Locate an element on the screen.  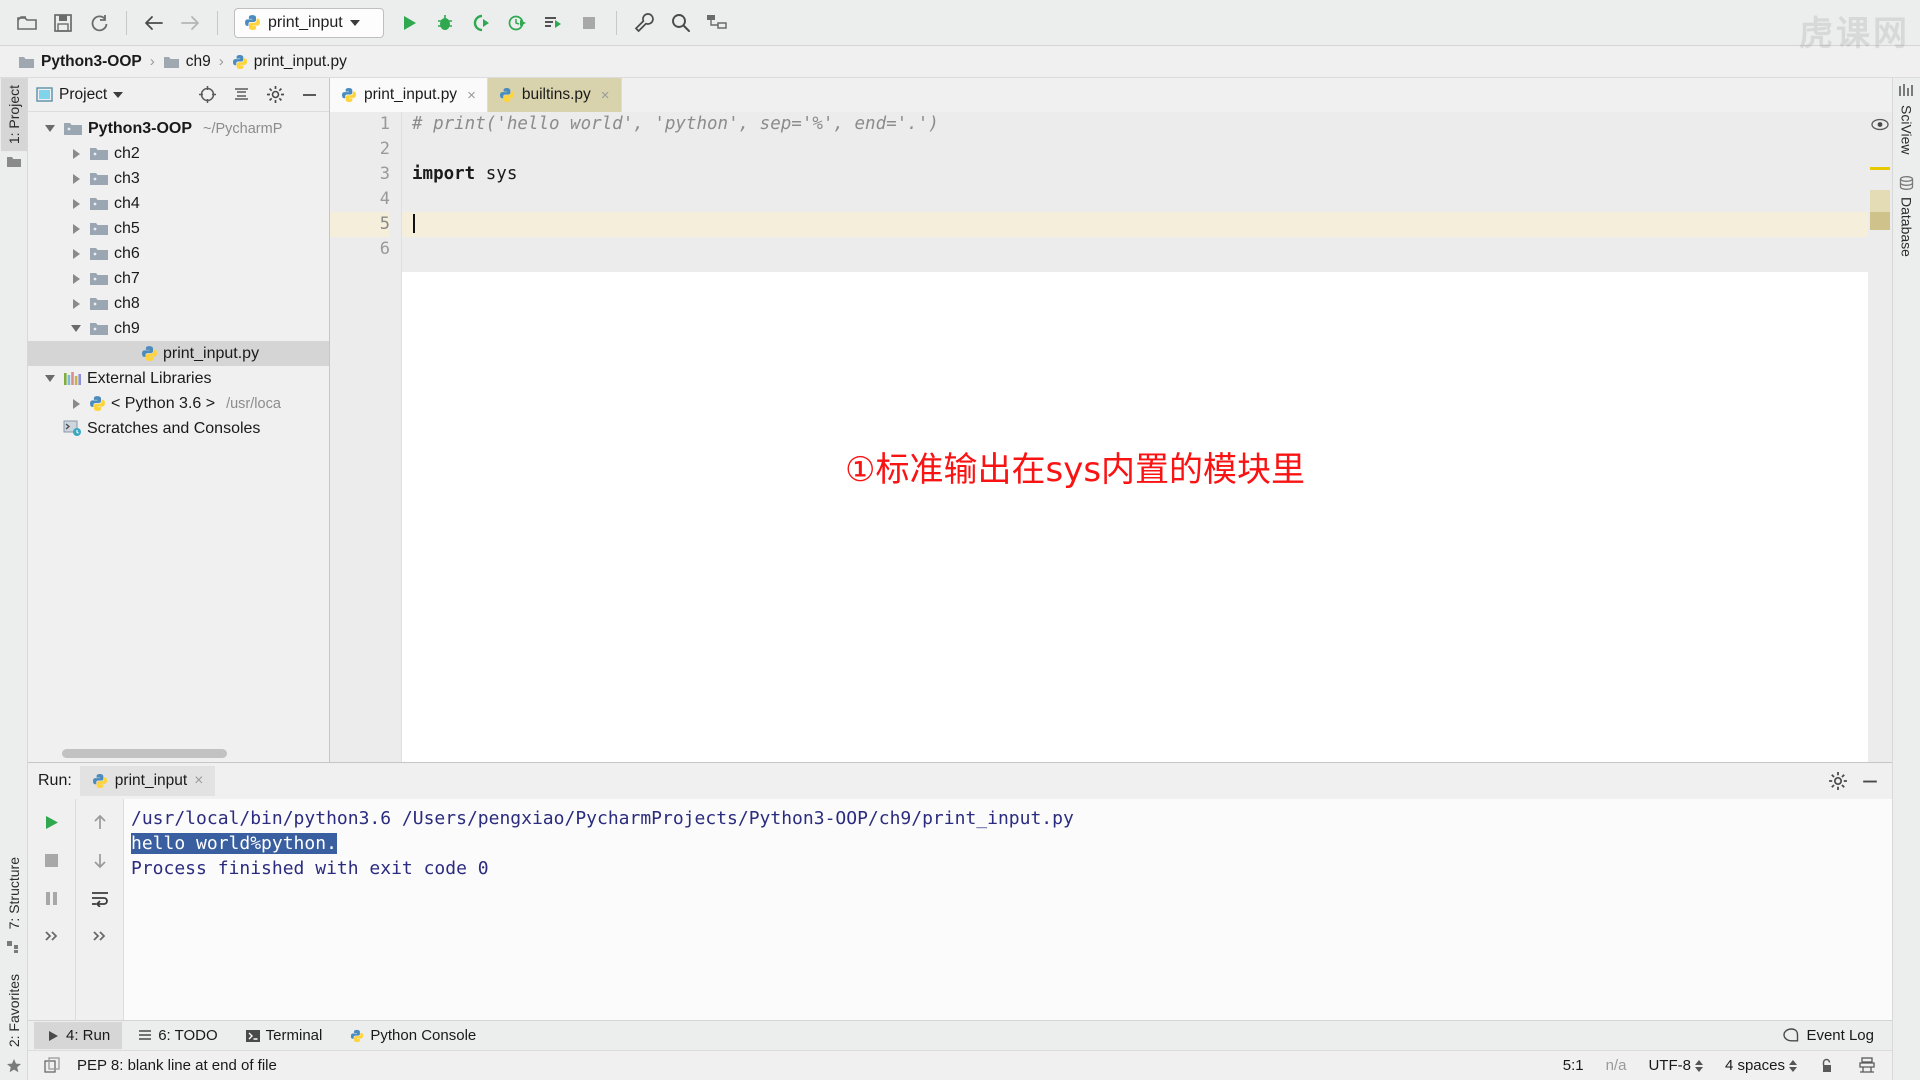
sidebar-tab-favorites: 2: Favorites is located at coordinates (14, 1010).